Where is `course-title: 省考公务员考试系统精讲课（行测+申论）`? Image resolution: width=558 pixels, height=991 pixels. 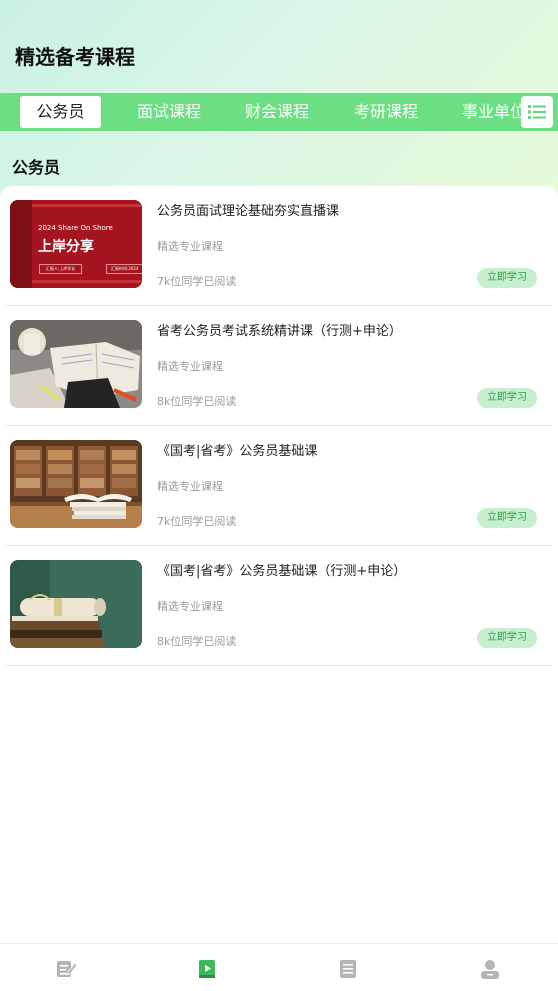 course-title: 省考公务员考试系统精讲课（行测+申论） is located at coordinates (279, 331).